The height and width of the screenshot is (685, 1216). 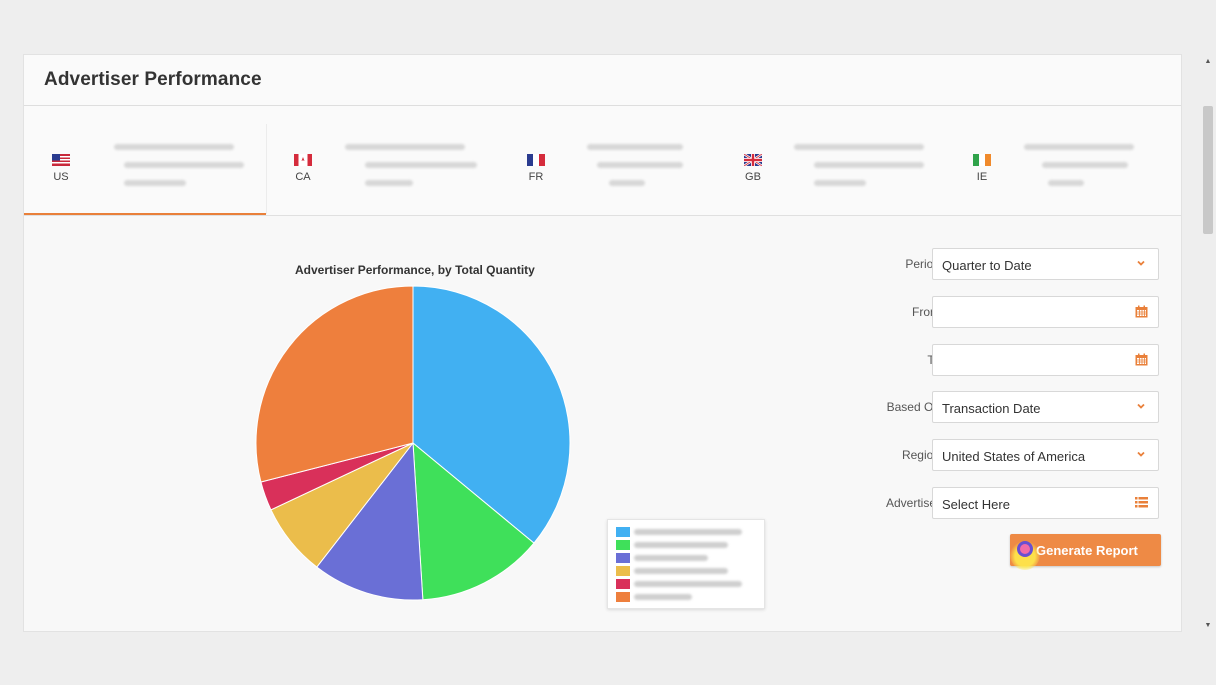 I want to click on from-row: From, so click(x=1004, y=312).